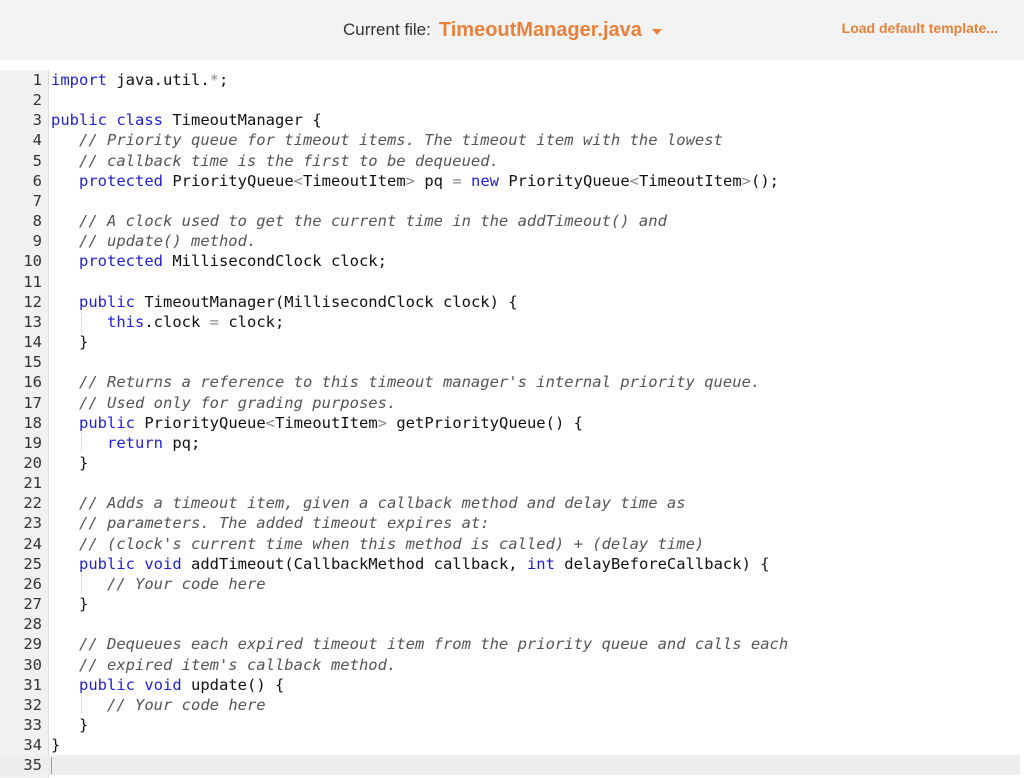  I want to click on code-text: return pq;, so click(153, 443).